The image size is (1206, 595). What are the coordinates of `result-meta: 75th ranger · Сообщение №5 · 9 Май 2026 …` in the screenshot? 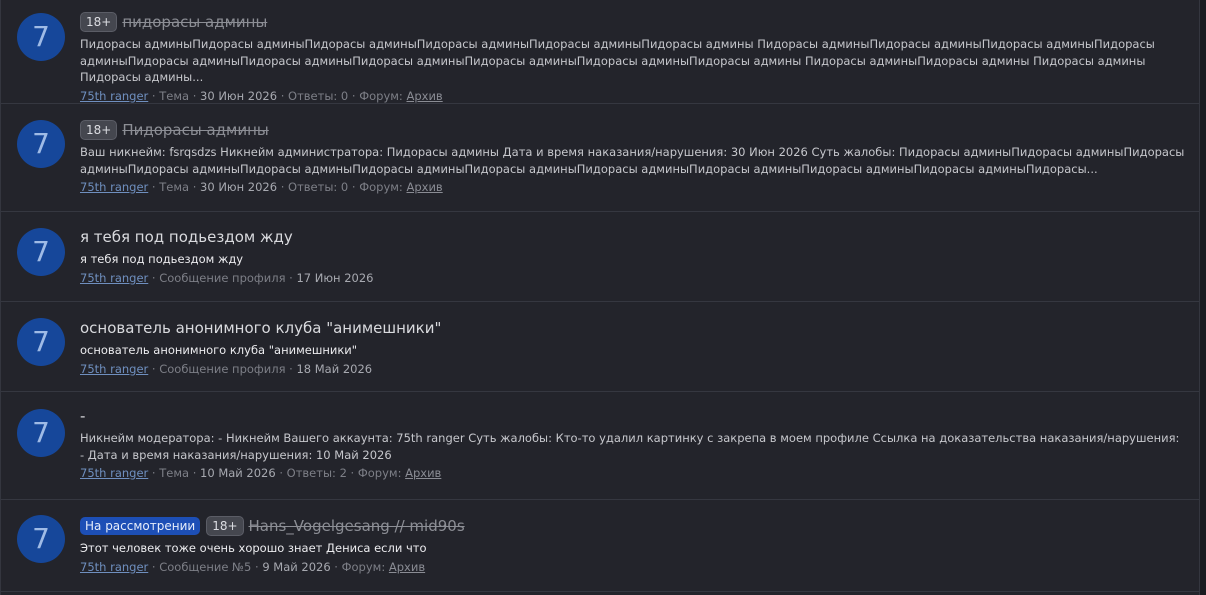 It's located at (253, 566).